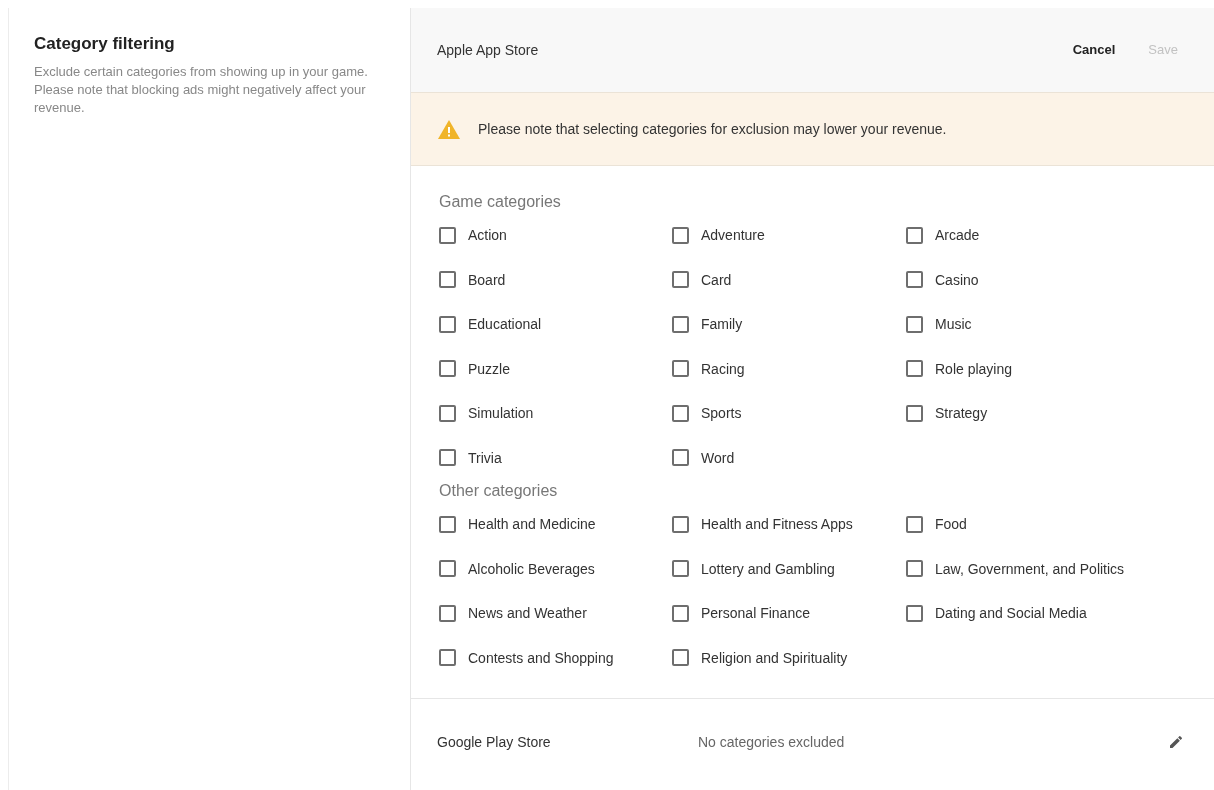 This screenshot has width=1214, height=790. I want to click on category-checkbox: Personal Finance, so click(789, 613).